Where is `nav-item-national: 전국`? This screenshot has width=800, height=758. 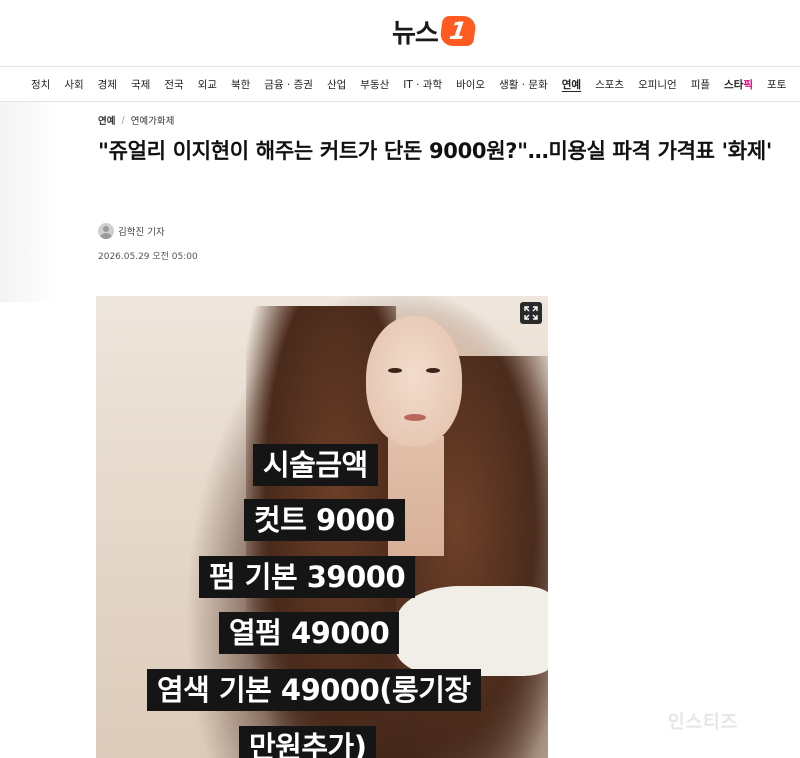 nav-item-national: 전국 is located at coordinates (173, 84).